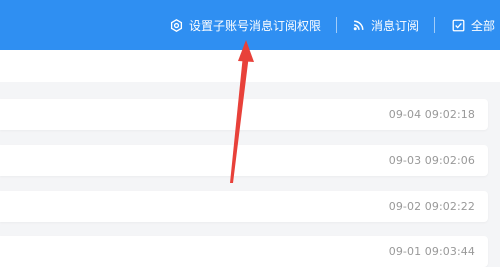 The width and height of the screenshot is (500, 267). Describe the element at coordinates (431, 160) in the screenshot. I see `message-time: 09-03 09:02:06` at that location.